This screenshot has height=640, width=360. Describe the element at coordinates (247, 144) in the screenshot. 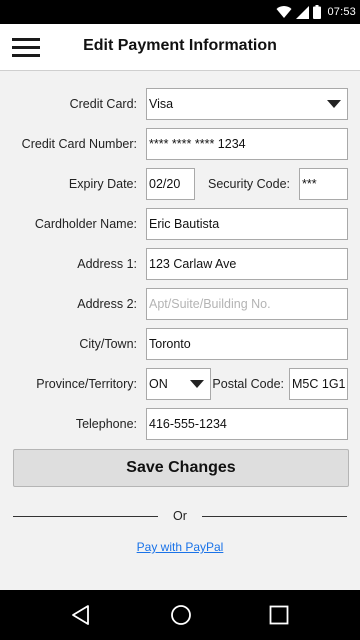

I see `card-number-input: **** **** **** 1234` at that location.